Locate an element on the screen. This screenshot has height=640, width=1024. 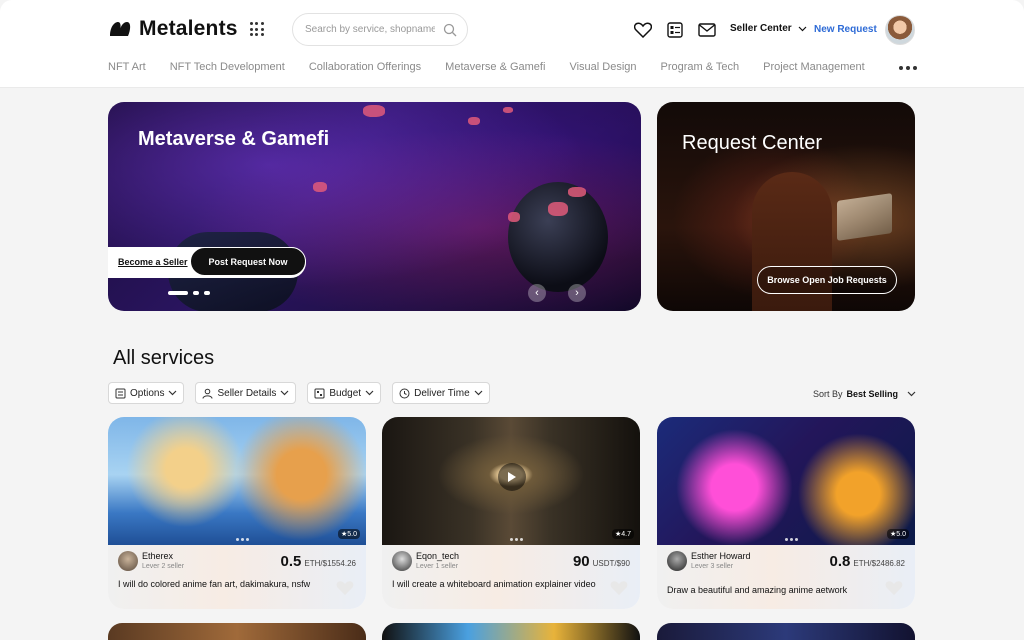
rating-badge: ★4.7 is located at coordinates (622, 534).